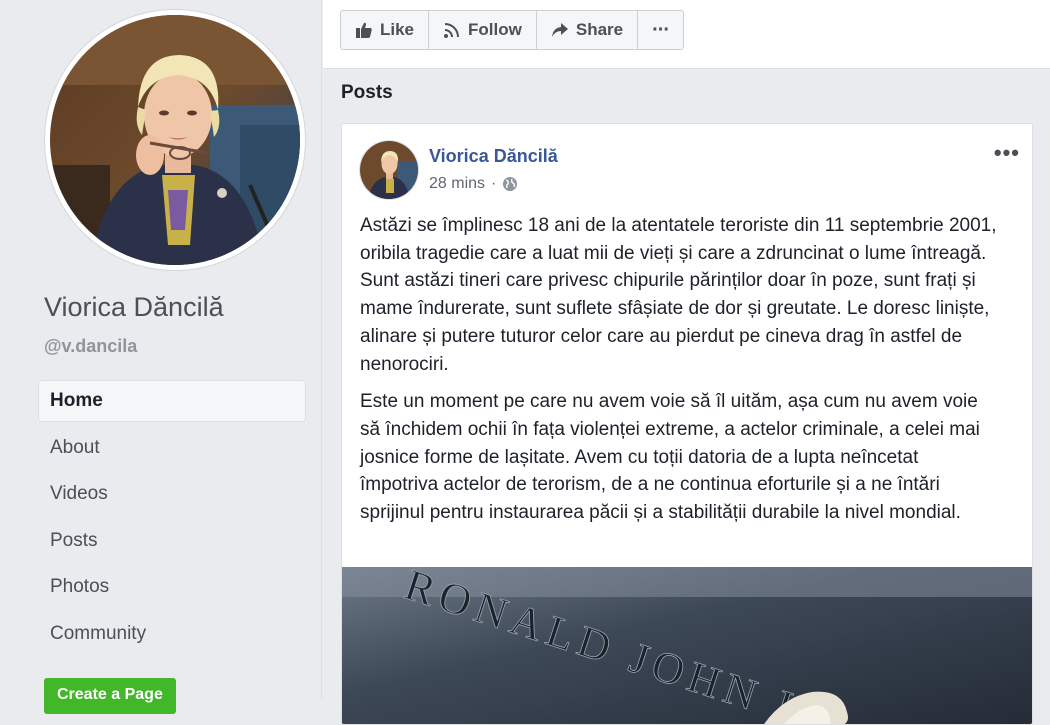 The image size is (1050, 725). Describe the element at coordinates (493, 156) in the screenshot. I see `post-author-name: Viorica Dăncilă` at that location.